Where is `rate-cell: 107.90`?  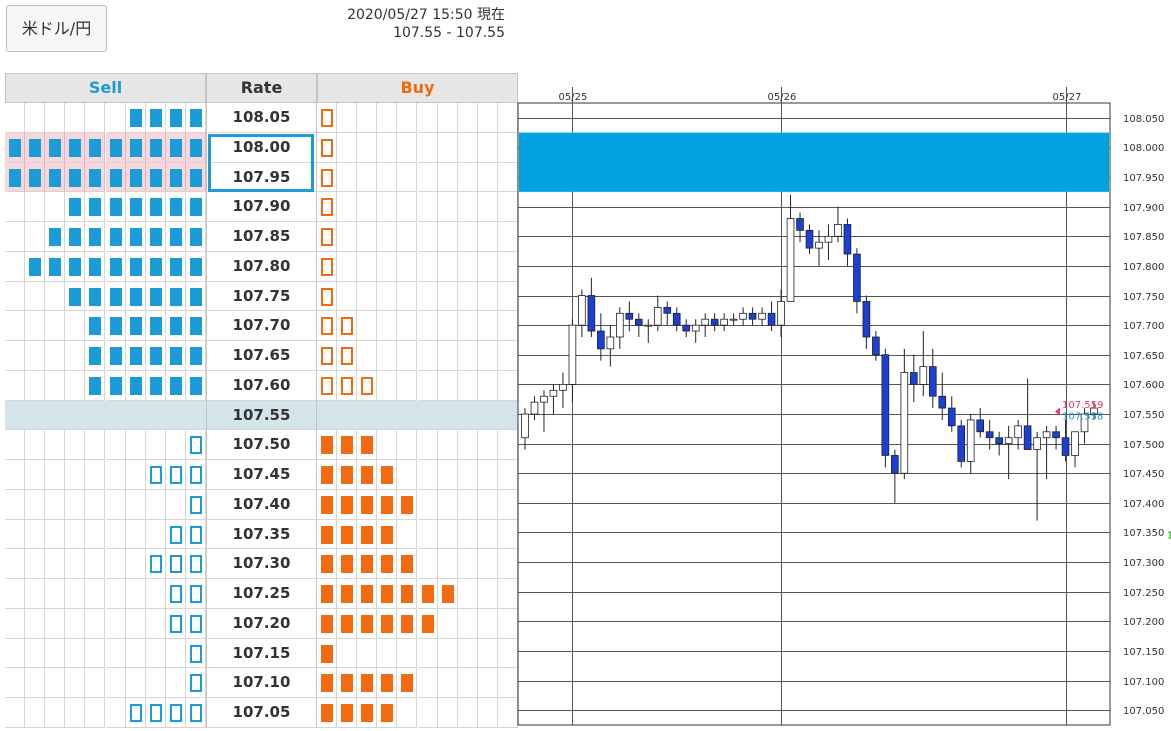 rate-cell: 107.90 is located at coordinates (261, 207).